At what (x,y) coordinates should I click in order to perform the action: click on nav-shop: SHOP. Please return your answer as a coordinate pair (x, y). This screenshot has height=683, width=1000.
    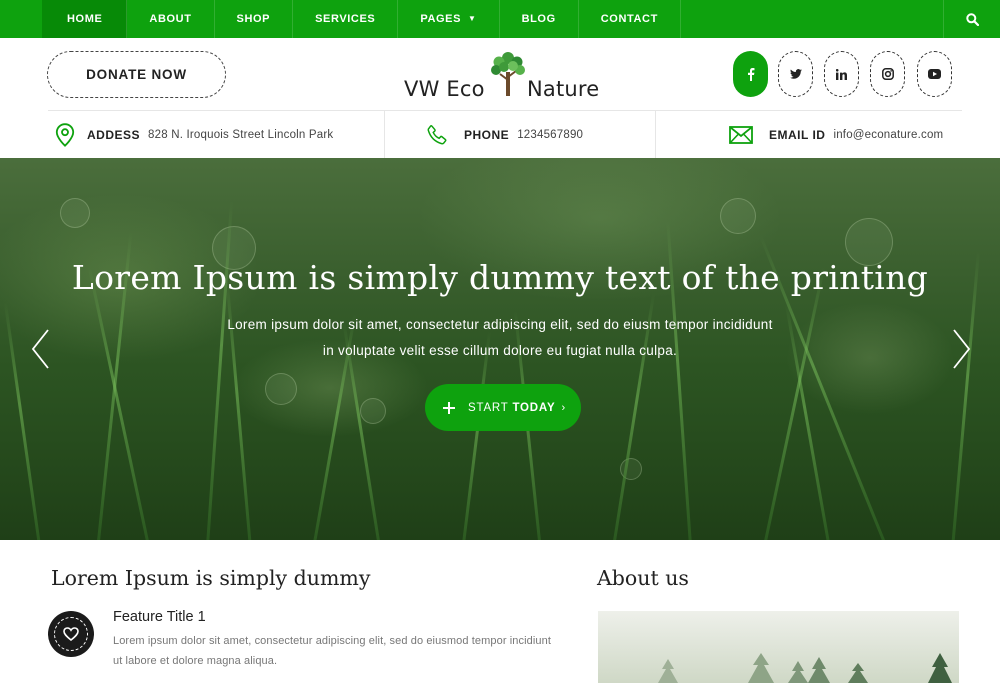
    Looking at the image, I should click on (254, 19).